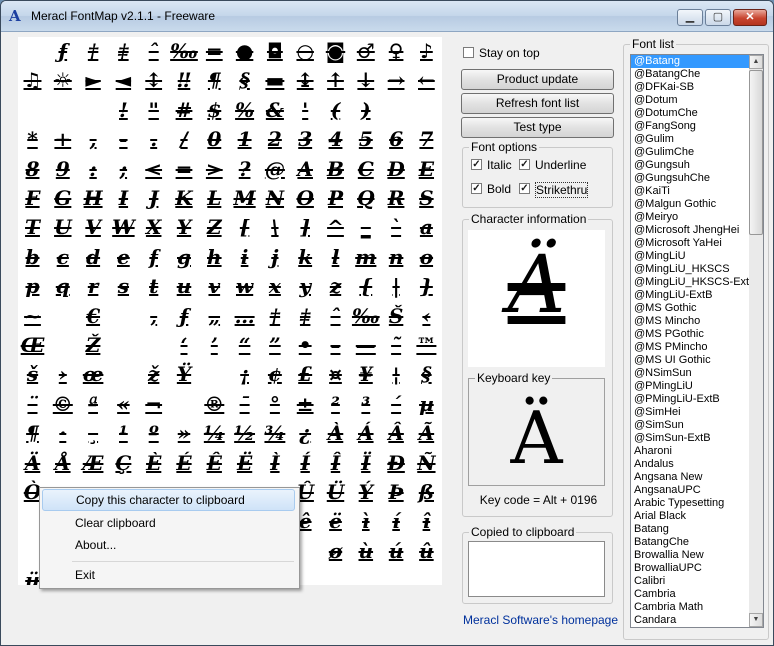  What do you see at coordinates (32, 463) in the screenshot?
I see `char-cell: Ä` at bounding box center [32, 463].